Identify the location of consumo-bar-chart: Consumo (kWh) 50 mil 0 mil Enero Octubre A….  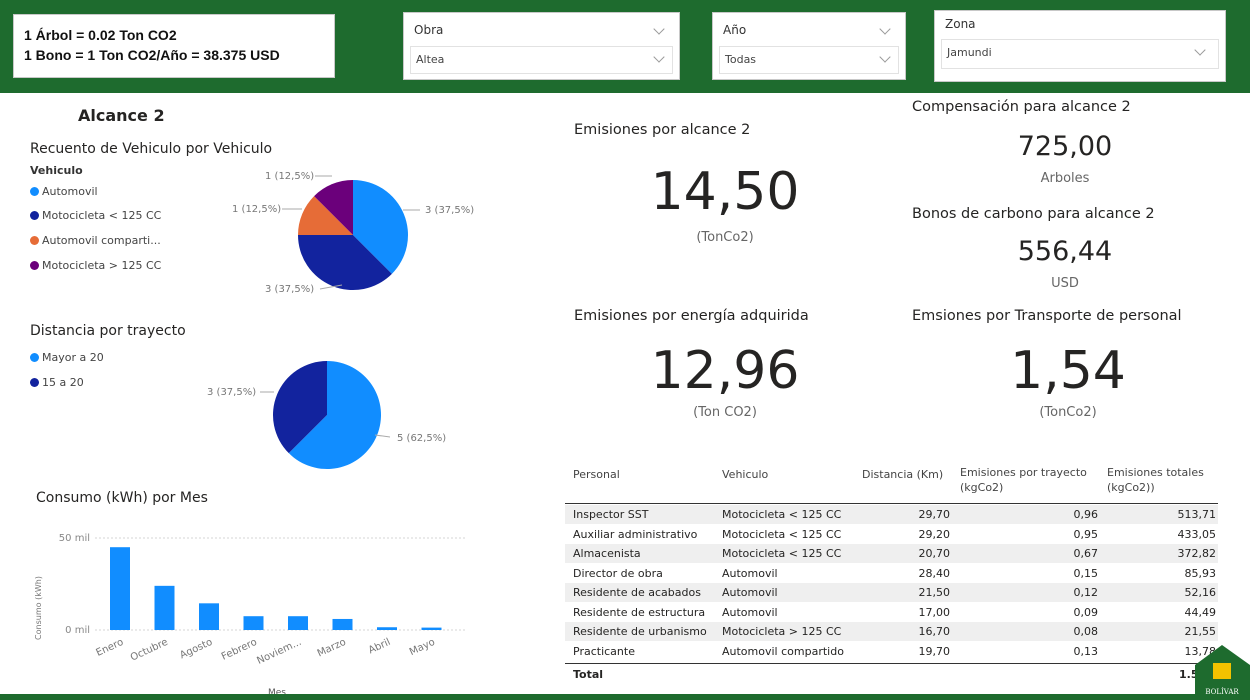
(252, 609).